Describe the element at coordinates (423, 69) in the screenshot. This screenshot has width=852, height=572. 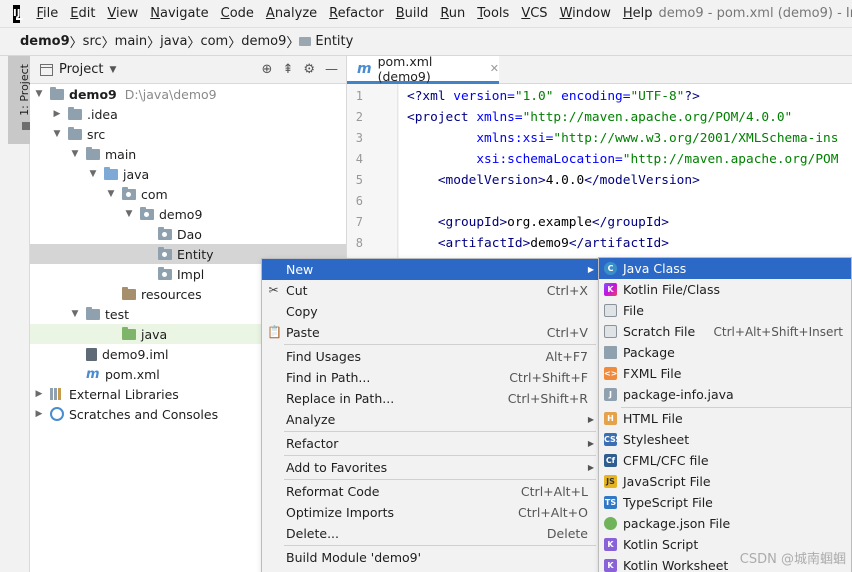
I see `editor-tab-pom-xml: m pom.xml (demo9) ✕` at that location.